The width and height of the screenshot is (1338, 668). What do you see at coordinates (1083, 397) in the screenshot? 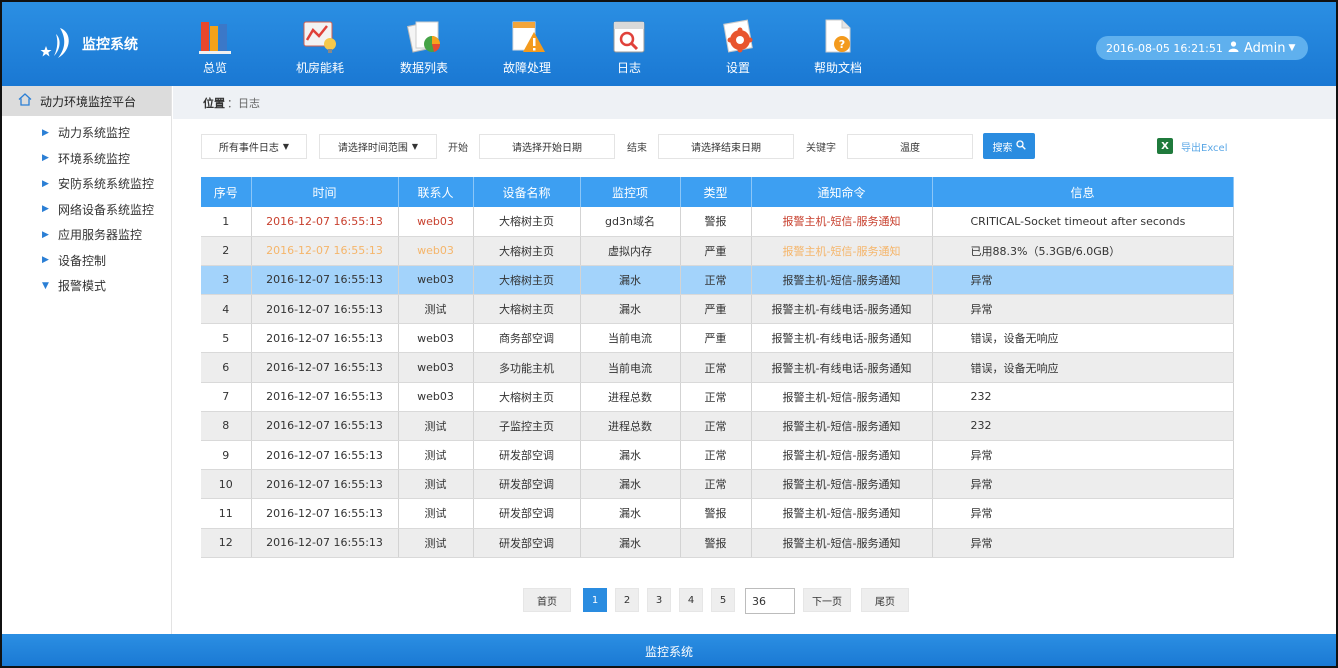
I see `cell-info: 232` at bounding box center [1083, 397].